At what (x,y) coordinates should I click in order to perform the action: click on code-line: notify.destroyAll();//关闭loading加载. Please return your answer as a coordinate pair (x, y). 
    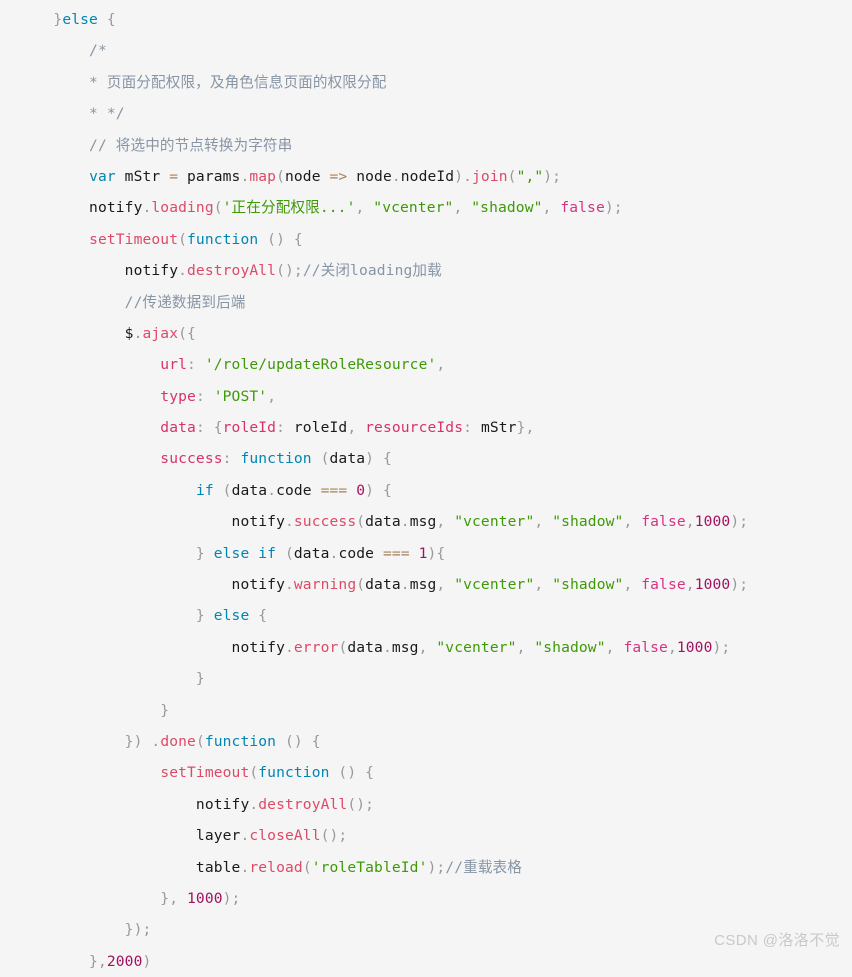
    Looking at the image, I should click on (221, 271).